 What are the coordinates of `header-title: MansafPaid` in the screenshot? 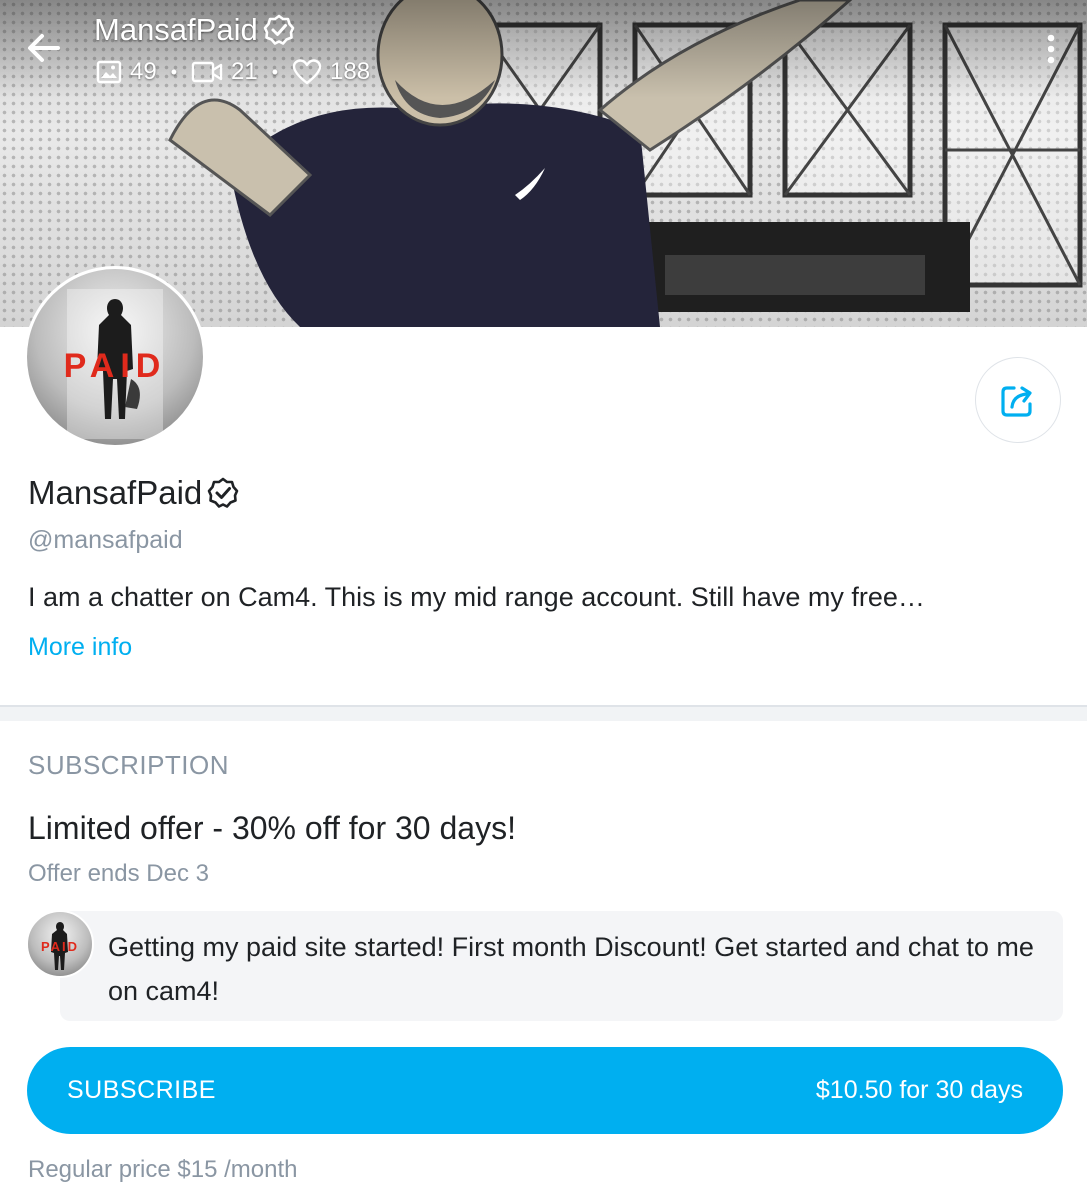 It's located at (176, 29).